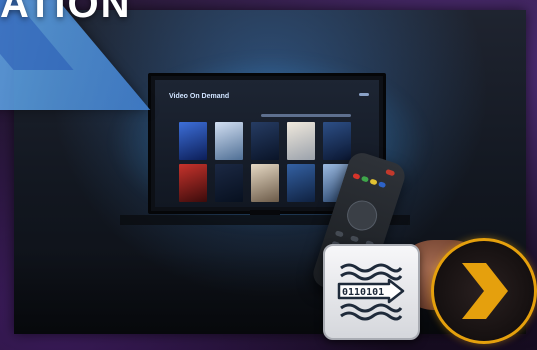  I want to click on green-button, so click(365, 179).